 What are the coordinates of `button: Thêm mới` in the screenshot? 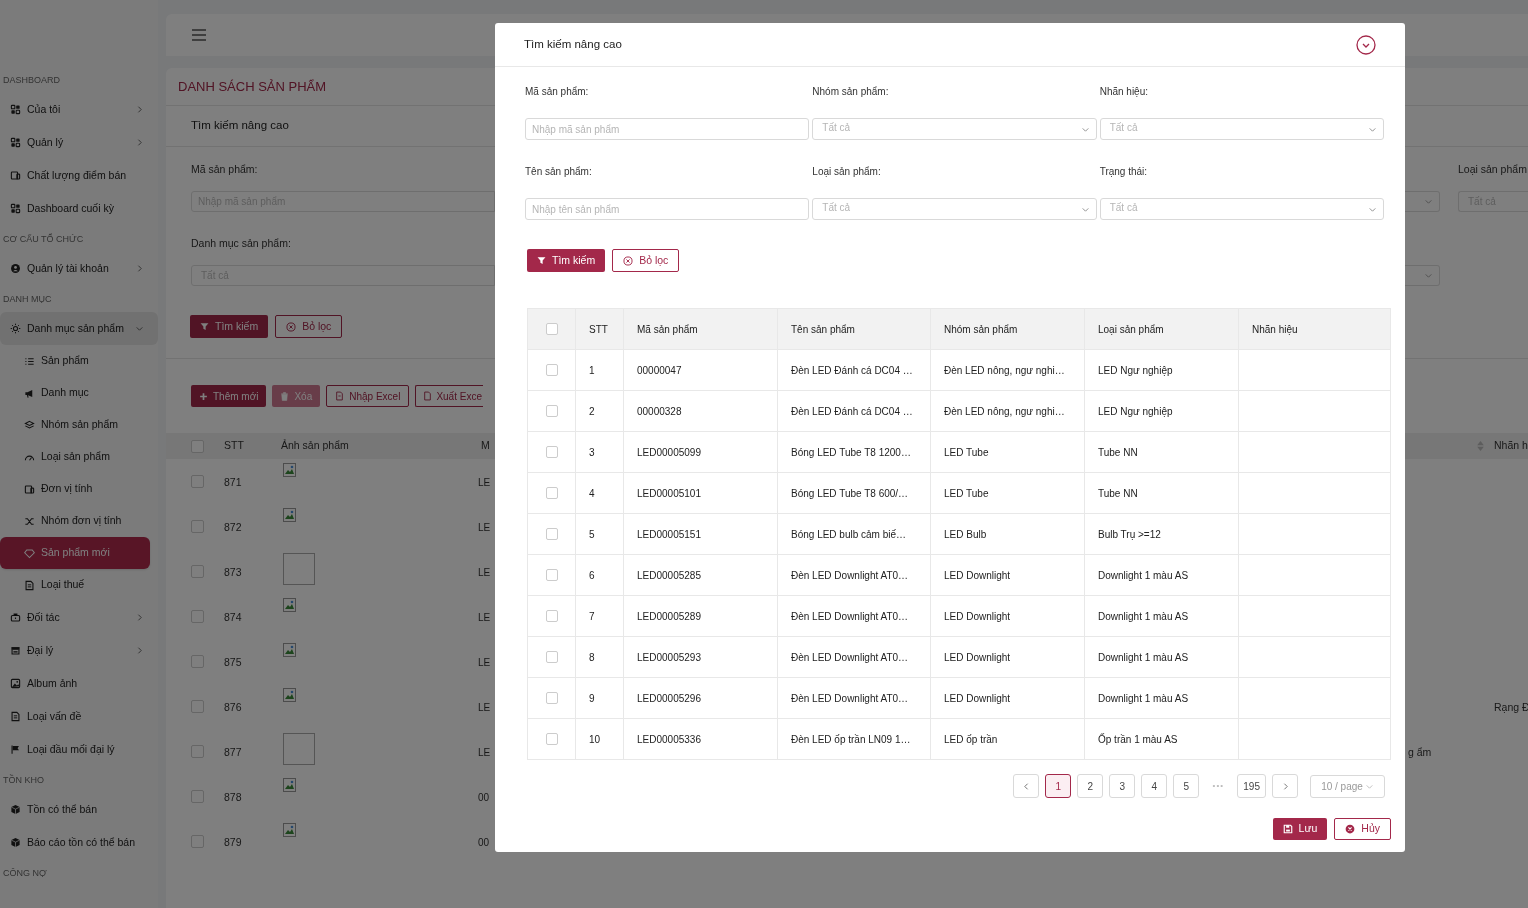 It's located at (229, 396).